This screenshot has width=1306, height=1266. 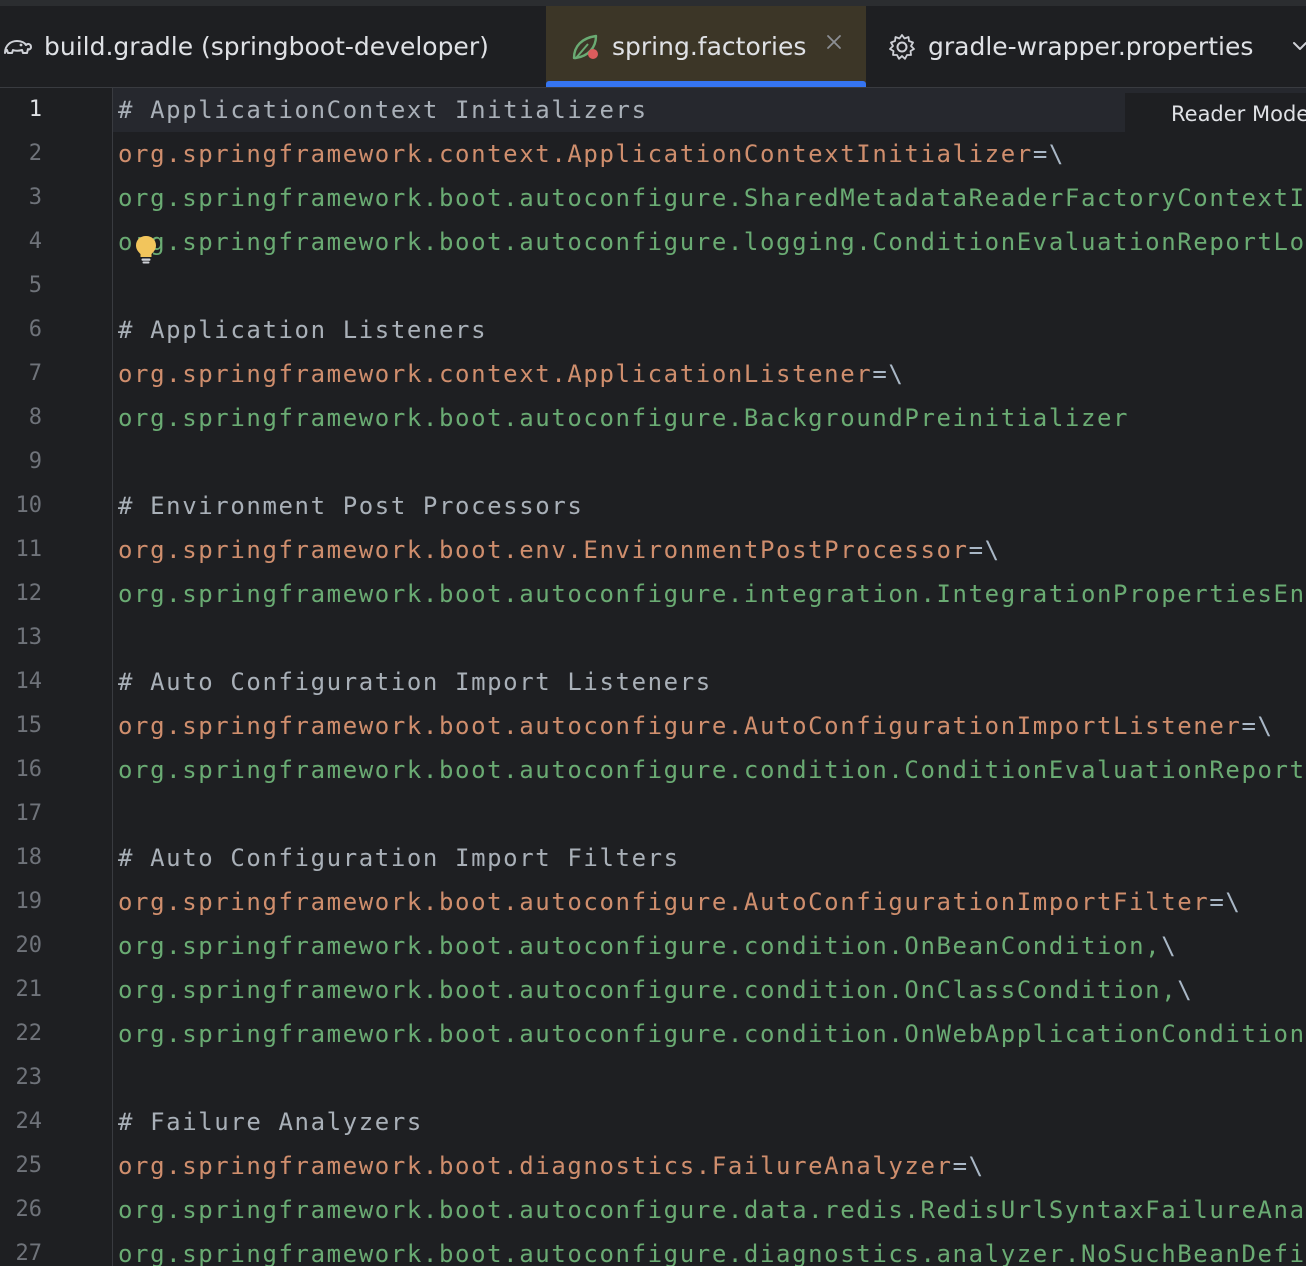 What do you see at coordinates (18, 47) in the screenshot?
I see `gradle-elephant-icon` at bounding box center [18, 47].